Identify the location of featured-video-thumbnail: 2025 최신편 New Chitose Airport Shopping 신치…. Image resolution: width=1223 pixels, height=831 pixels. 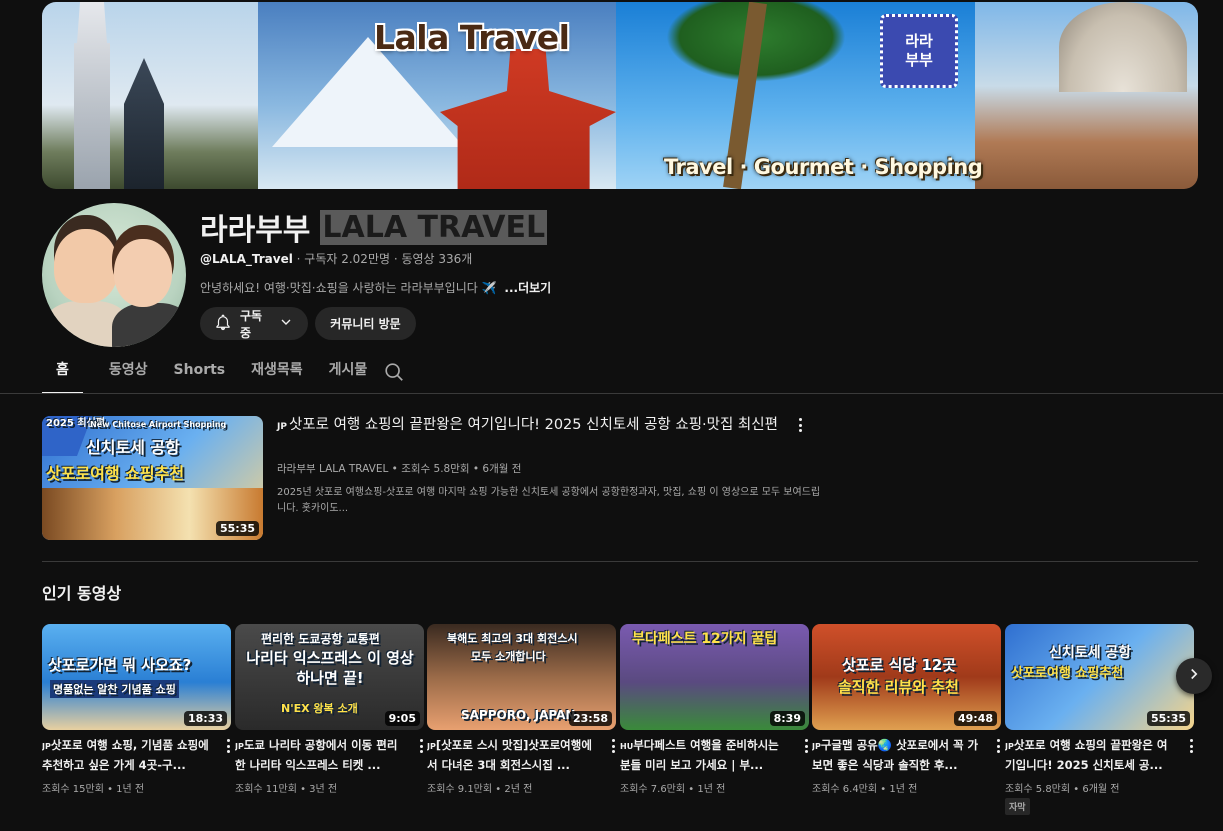
(152, 478).